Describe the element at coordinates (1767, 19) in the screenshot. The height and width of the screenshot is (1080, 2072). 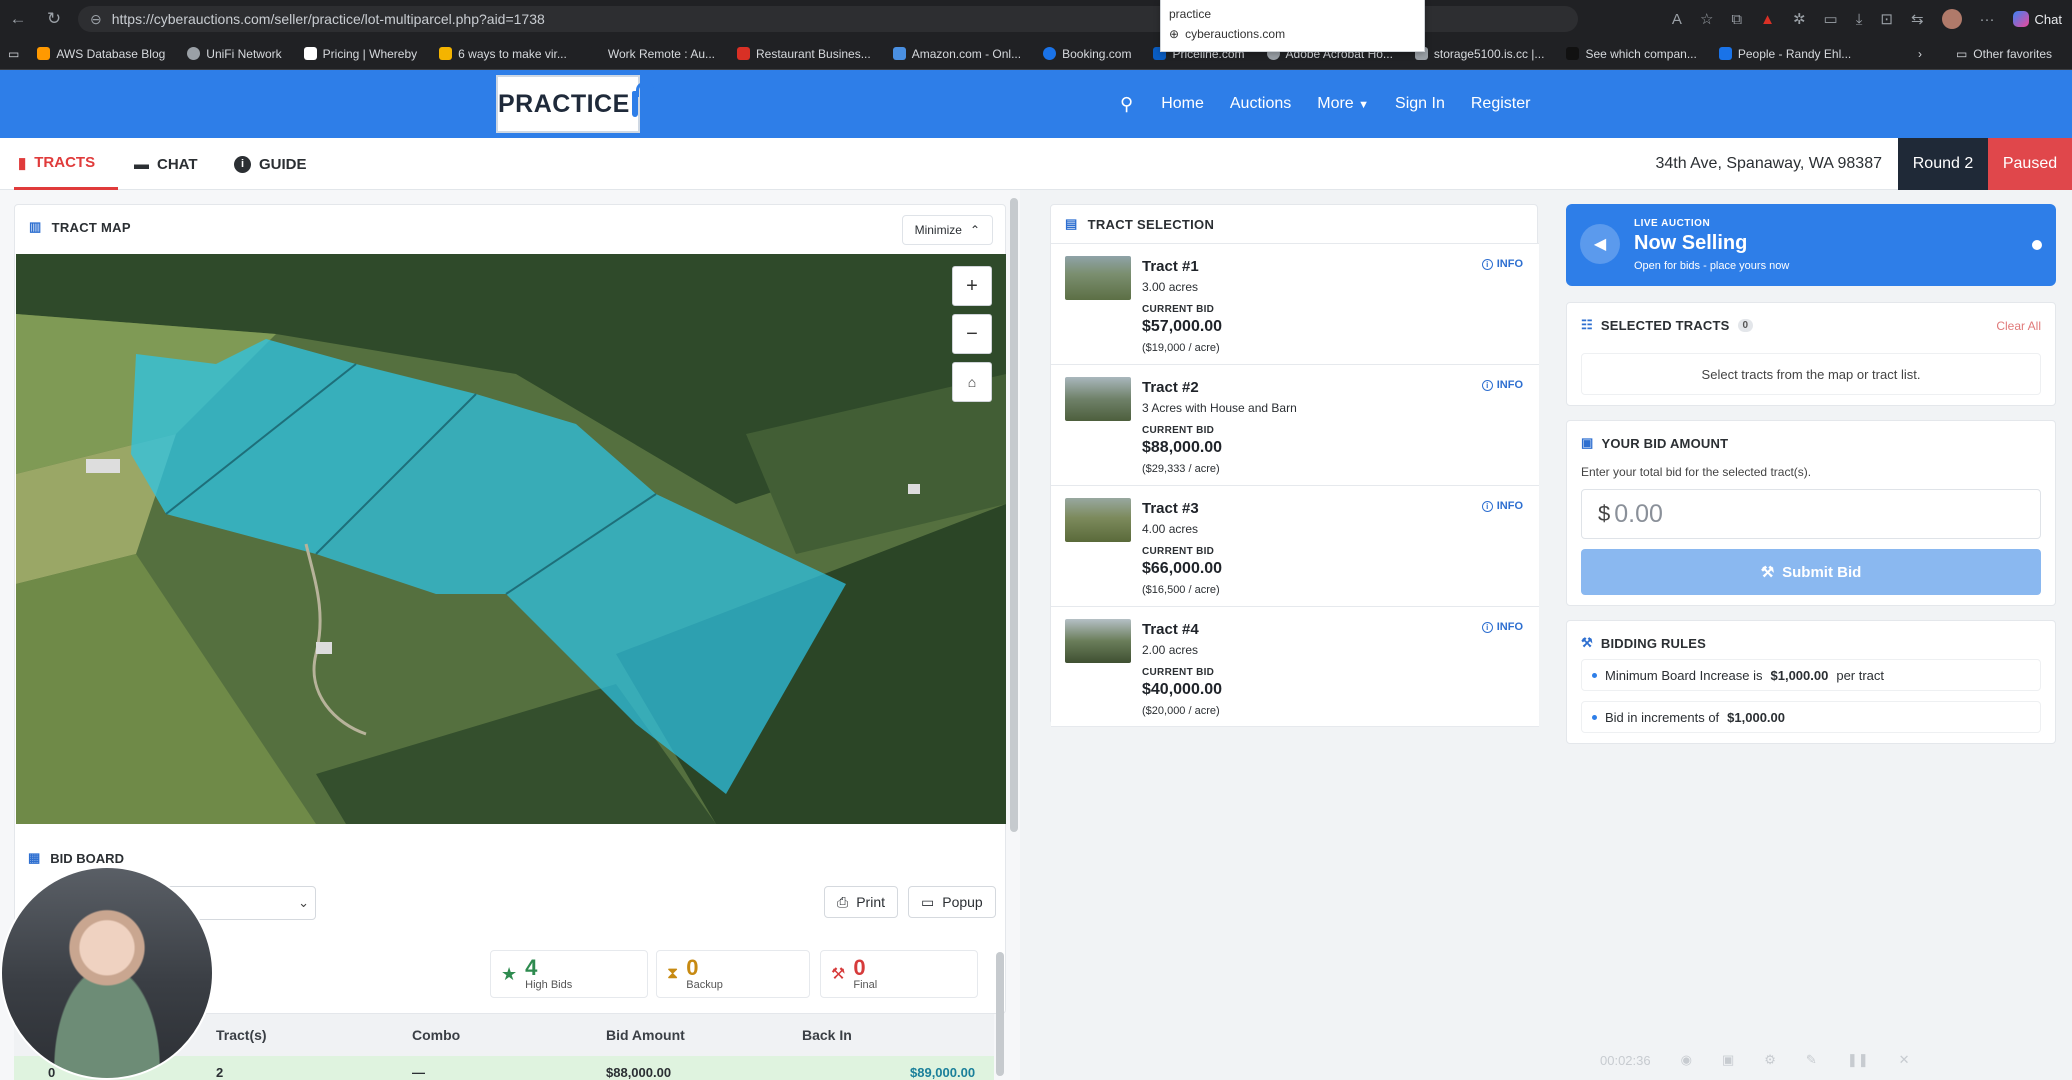
I see `pdf-icon: ▲` at that location.